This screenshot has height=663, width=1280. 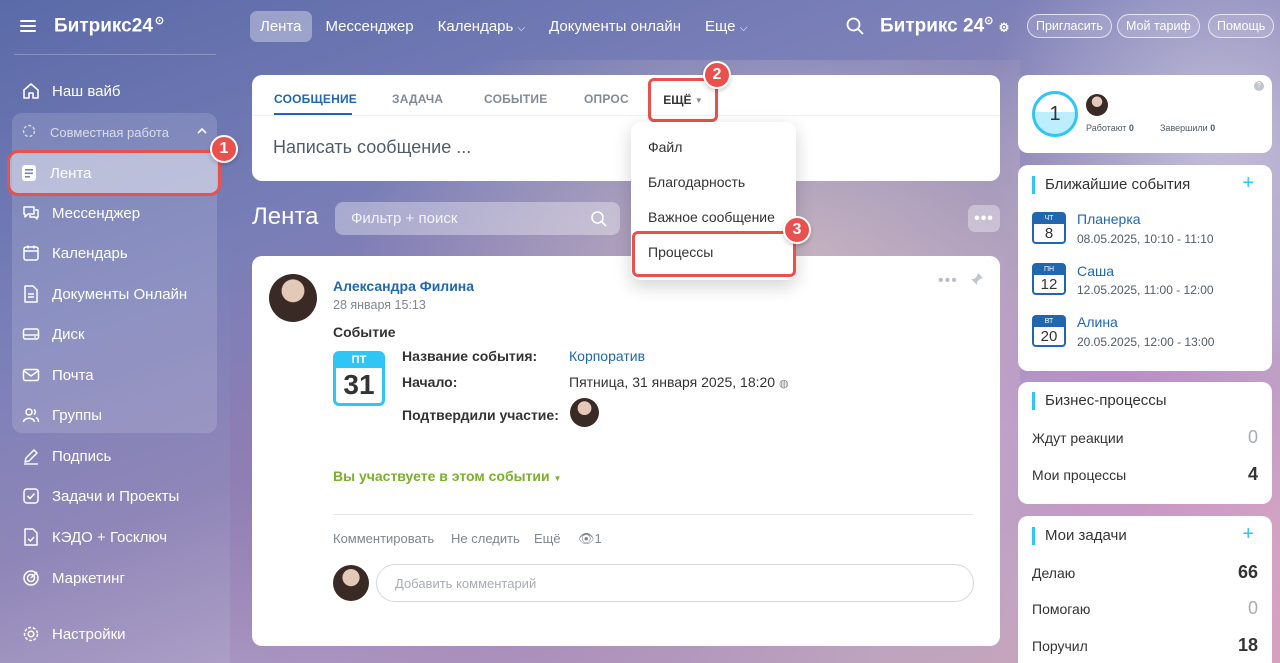 I want to click on tasks-doing-label: Делаю, so click(x=1053, y=573).